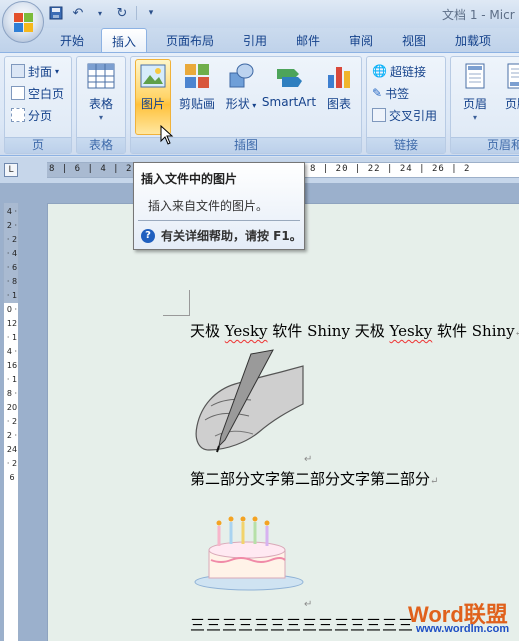  Describe the element at coordinates (241, 76) in the screenshot. I see `shapes-icon` at that location.